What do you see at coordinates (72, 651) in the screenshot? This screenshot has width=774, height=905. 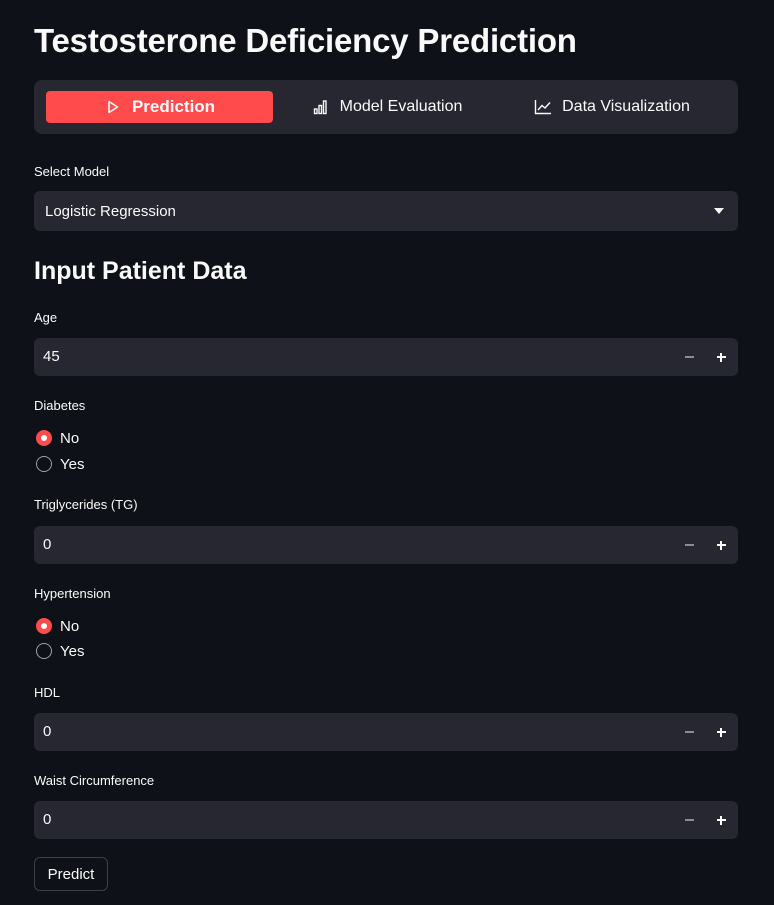 I see `hypertension-option-yes-label: Yes` at bounding box center [72, 651].